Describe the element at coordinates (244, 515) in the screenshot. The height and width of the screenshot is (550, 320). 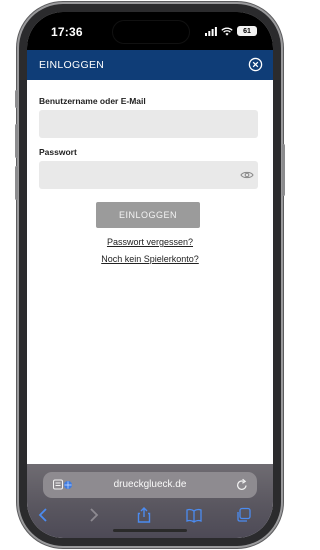
I see `tabs-icon` at that location.